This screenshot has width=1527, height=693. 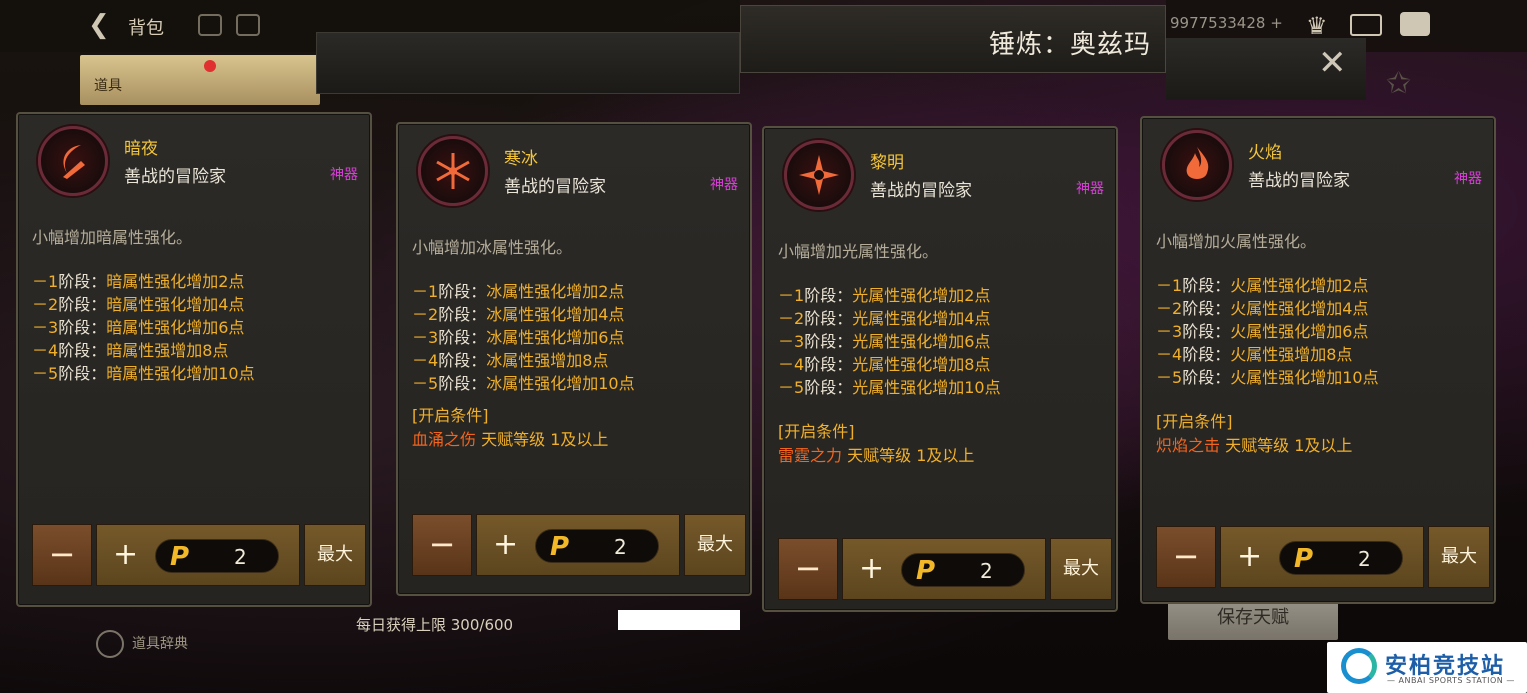 What do you see at coordinates (510, 439) in the screenshot?
I see `condition-text: 血涌之伤 天赋等级 1及以上` at bounding box center [510, 439].